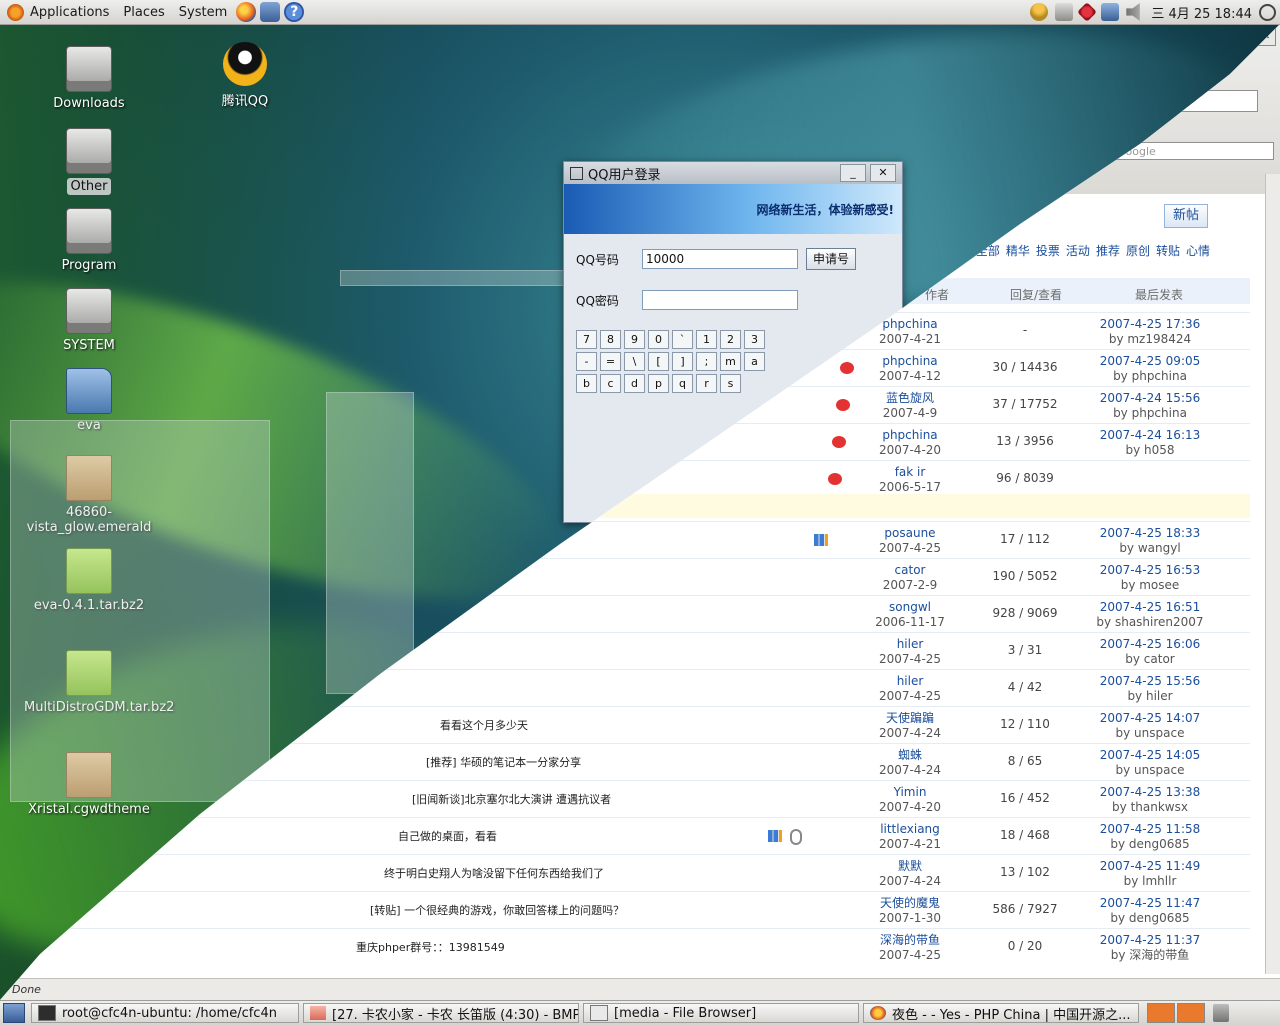 Image resolution: width=1280 pixels, height=1025 pixels. What do you see at coordinates (1150, 792) in the screenshot?
I see `last-post-link: 2007-4-25 13:38` at bounding box center [1150, 792].